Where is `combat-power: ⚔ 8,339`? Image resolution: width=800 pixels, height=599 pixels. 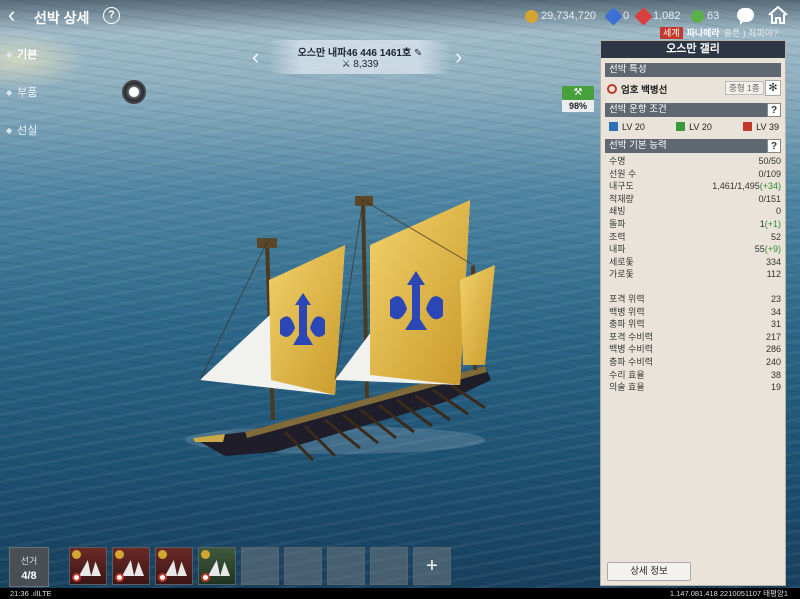 combat-power: ⚔ 8,339 is located at coordinates (360, 64).